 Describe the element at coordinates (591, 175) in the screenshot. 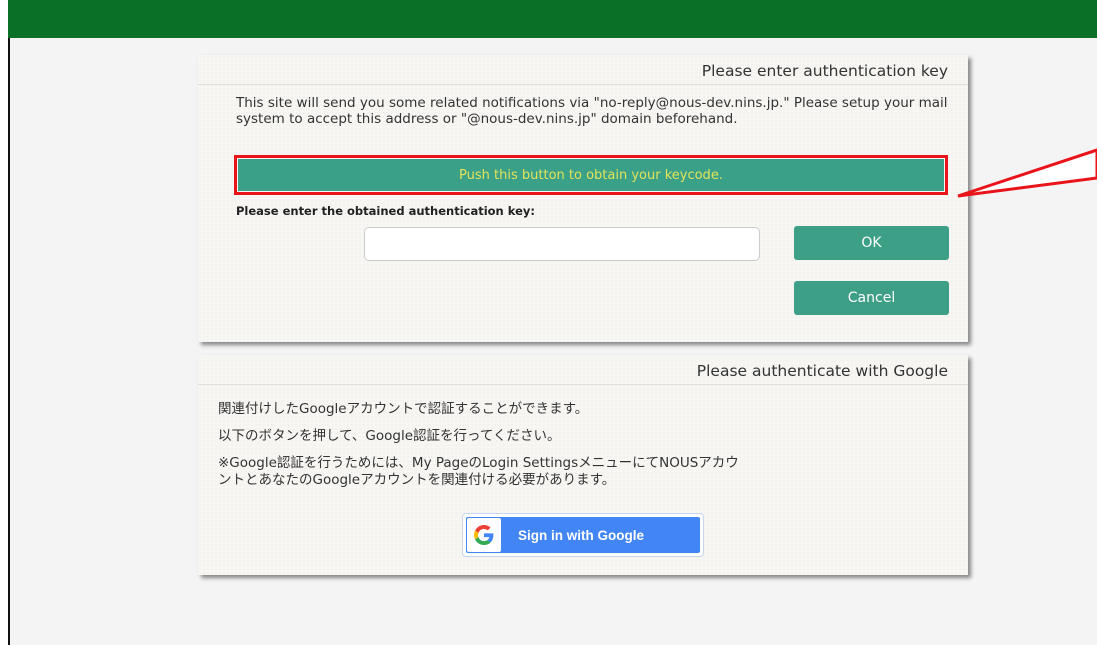

I see `obtain-keycode-button: Push this button to obtain your keycode.` at that location.